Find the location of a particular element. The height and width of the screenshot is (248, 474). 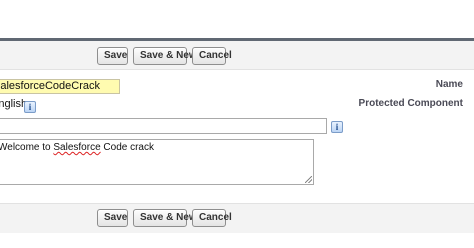

top-button-bar: Save Save & New Cancel is located at coordinates (237, 54).